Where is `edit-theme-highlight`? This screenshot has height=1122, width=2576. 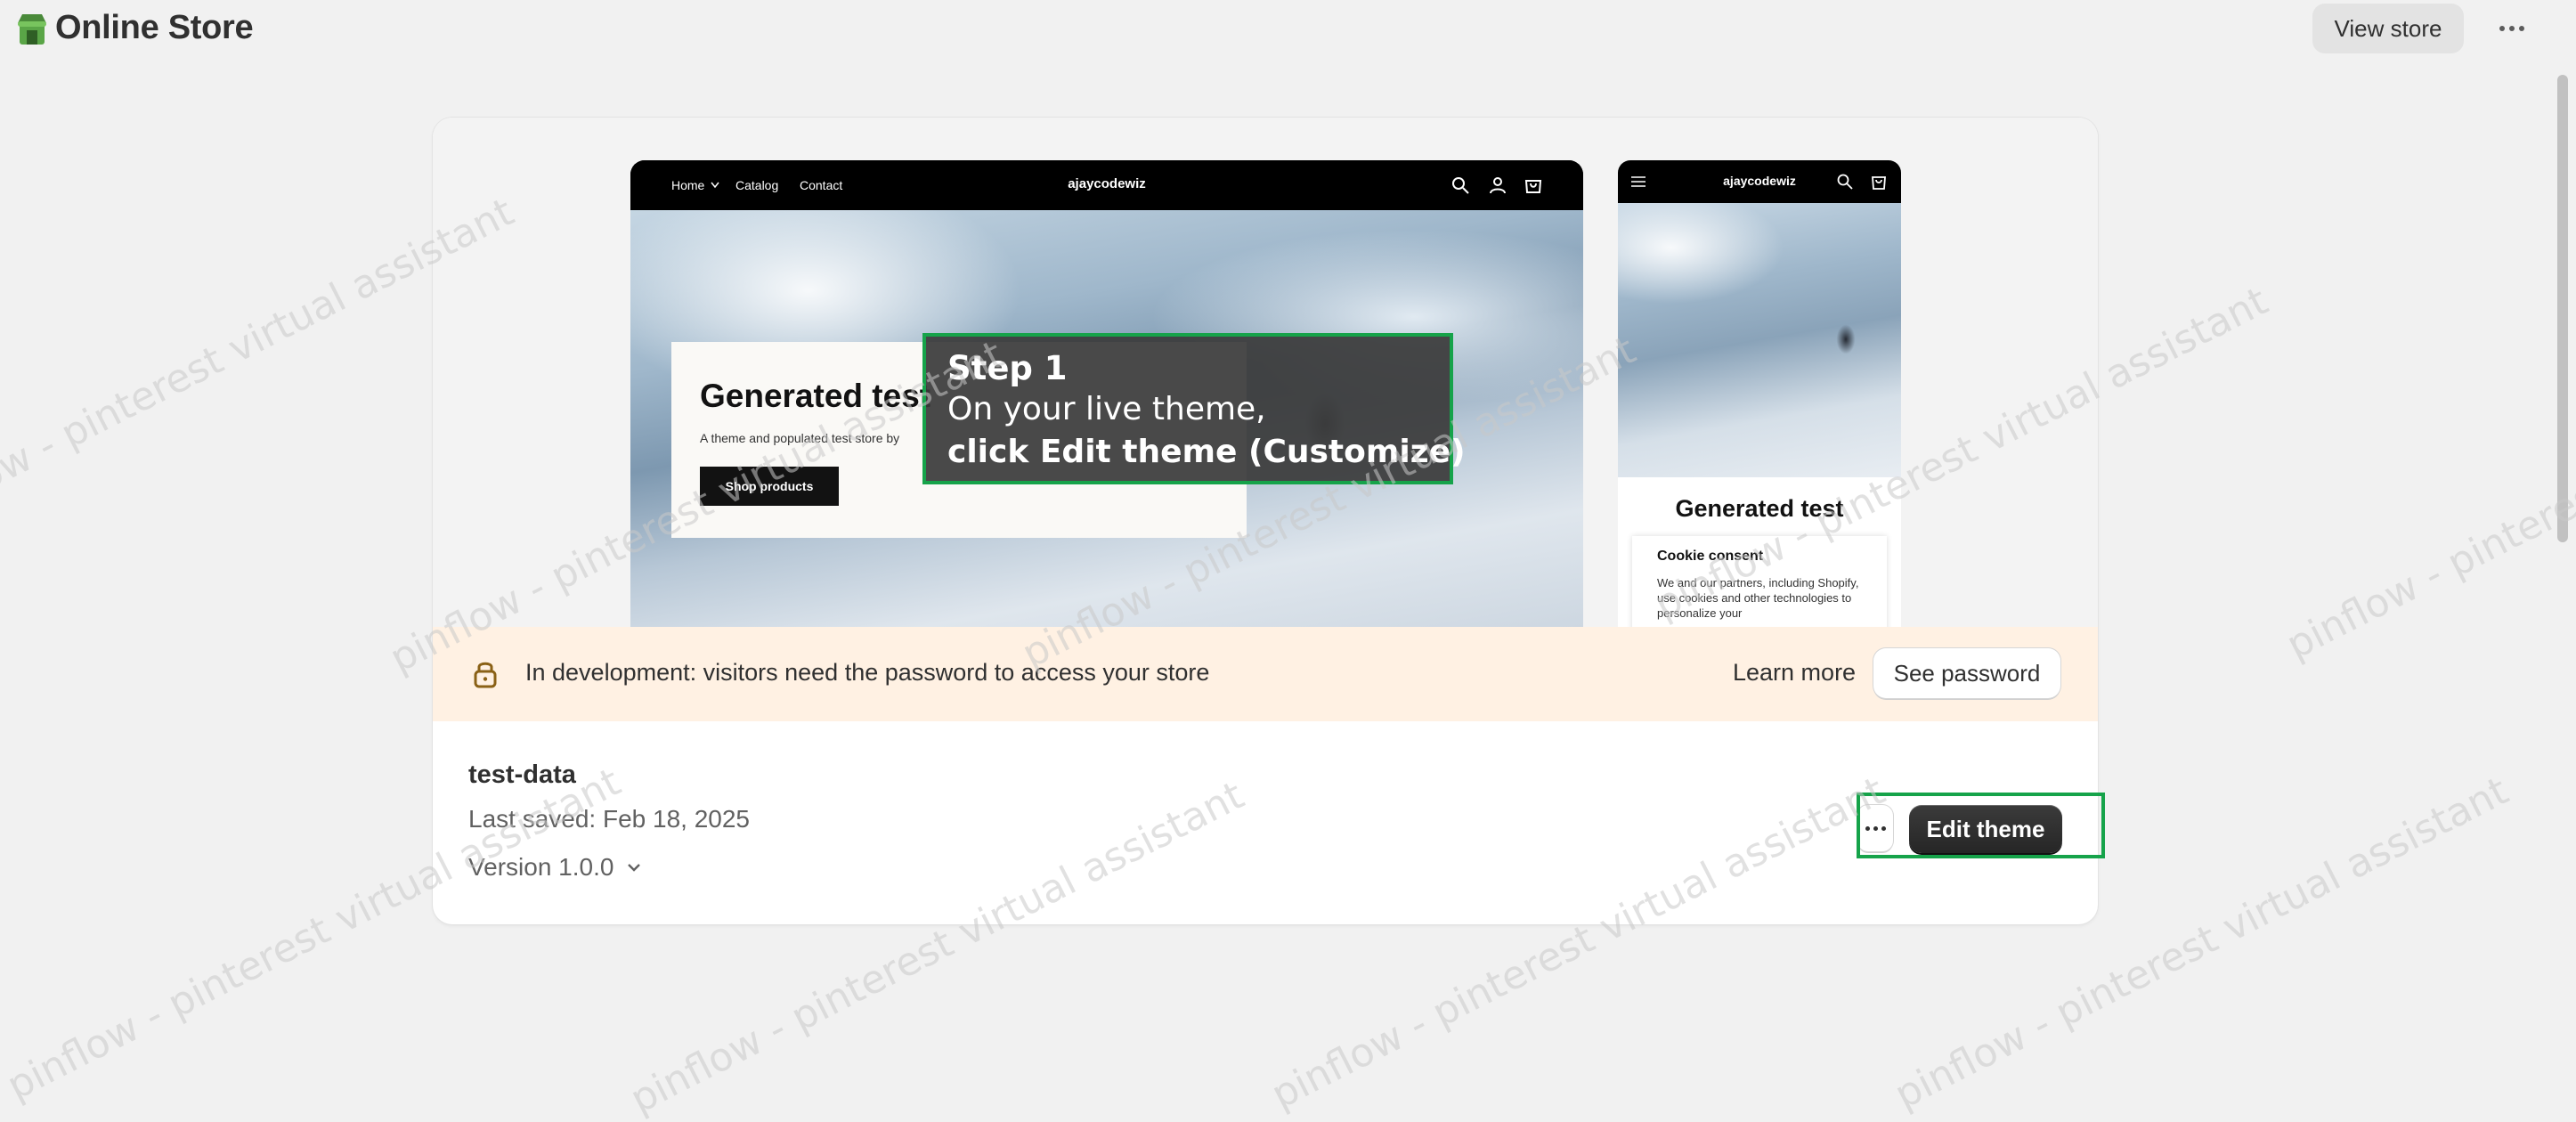 edit-theme-highlight is located at coordinates (1981, 825).